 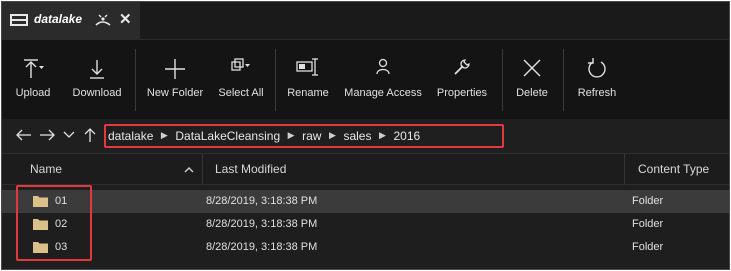 I want to click on column-header-content-type: Content Type, so click(x=676, y=169).